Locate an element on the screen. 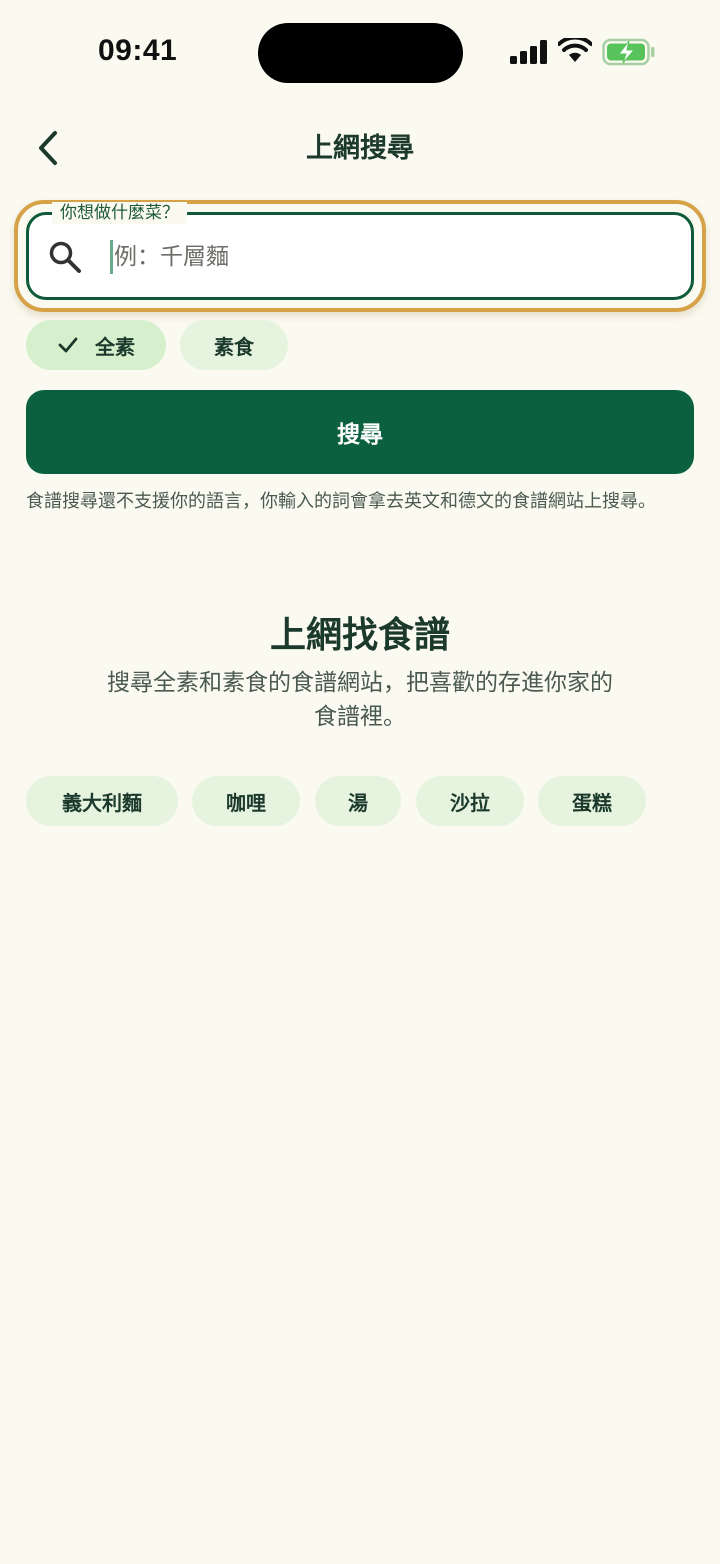 Image resolution: width=720 pixels, height=1564 pixels. page-title: 上網搜尋 is located at coordinates (360, 148).